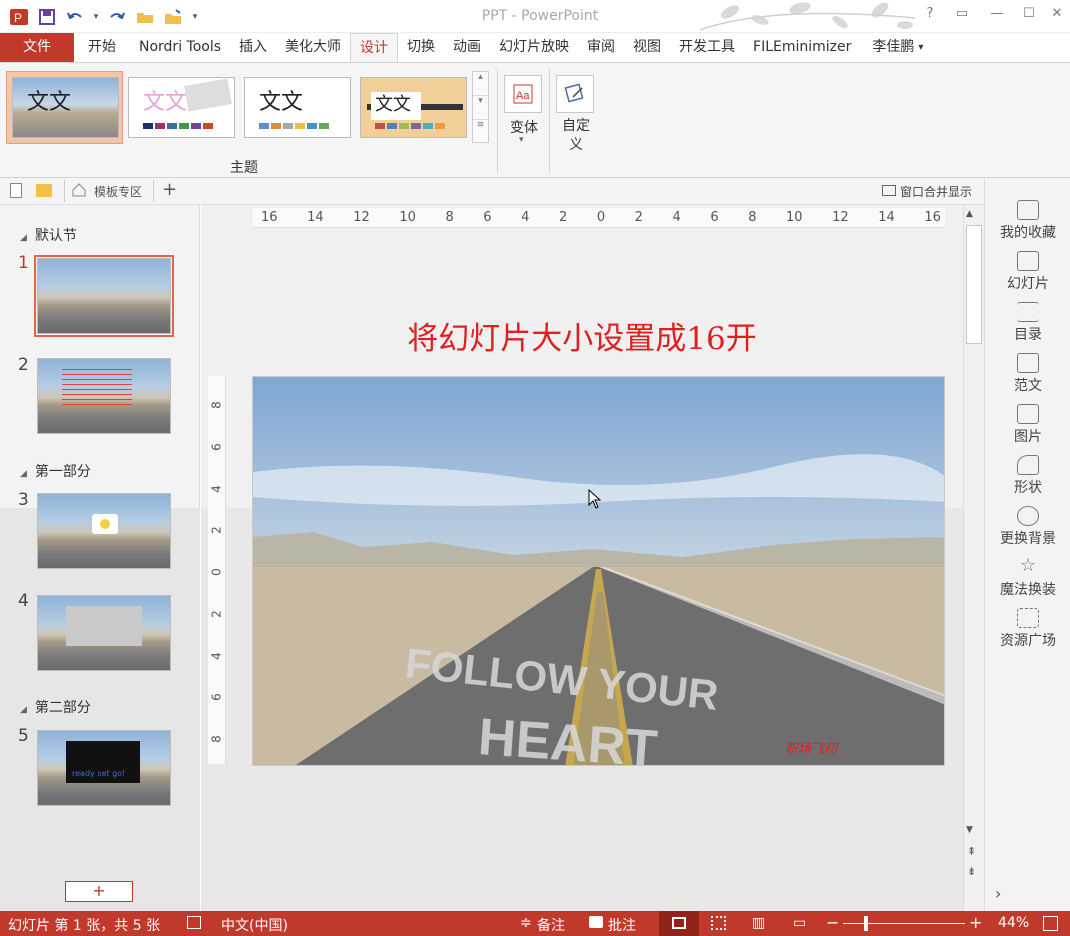 The width and height of the screenshot is (1070, 936). I want to click on section-header: ◢ 第一部分, so click(55, 471).